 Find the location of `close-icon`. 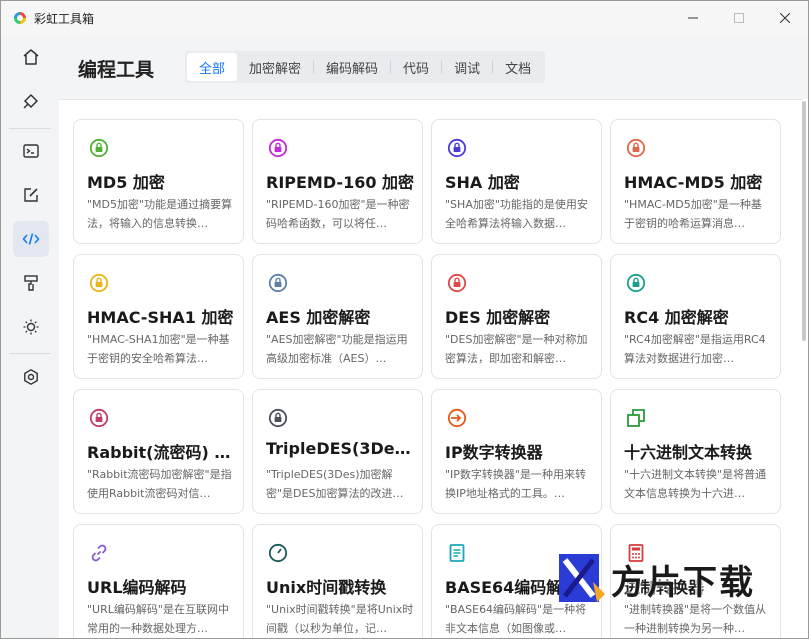

close-icon is located at coordinates (785, 18).